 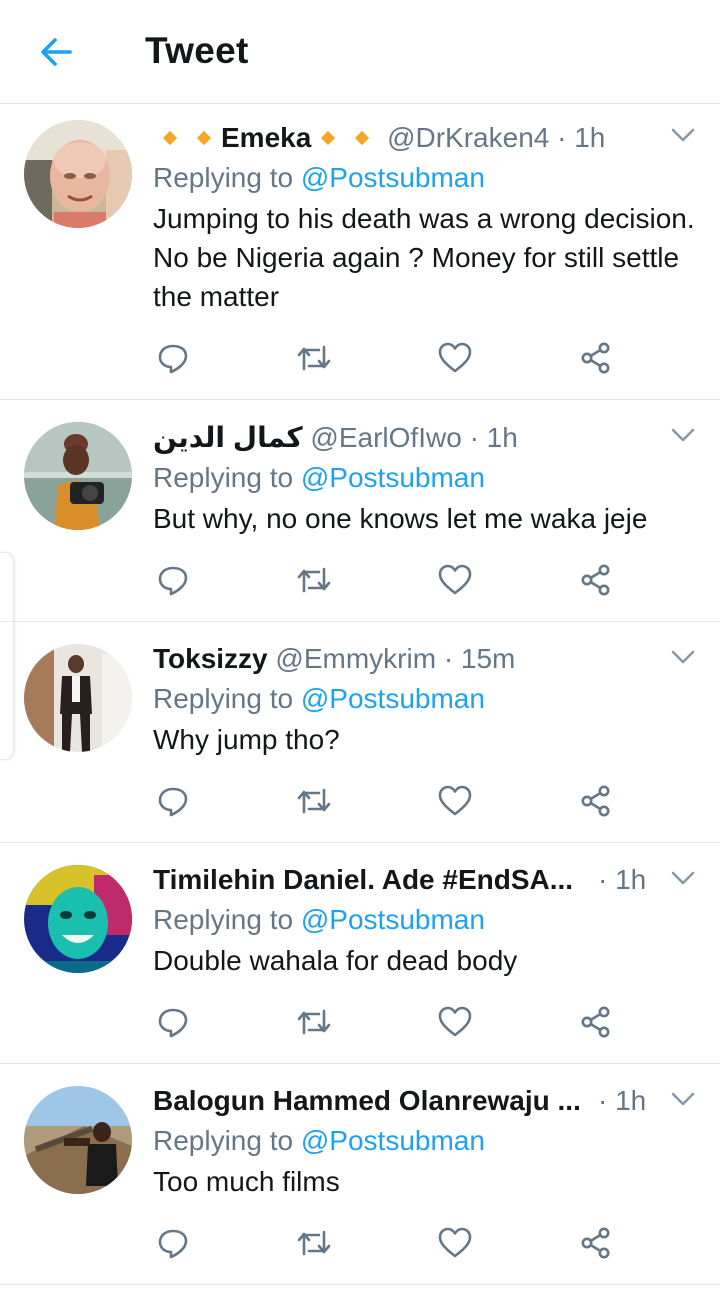 What do you see at coordinates (246, 1181) in the screenshot?
I see `tweet-text: Too much films` at bounding box center [246, 1181].